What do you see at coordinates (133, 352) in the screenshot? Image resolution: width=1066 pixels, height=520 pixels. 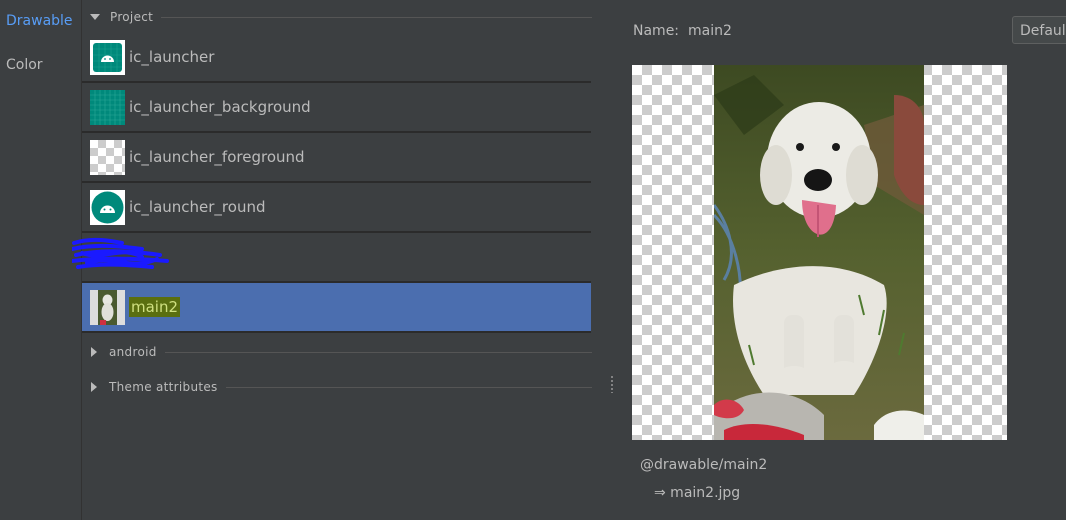 I see `group-label: android` at bounding box center [133, 352].